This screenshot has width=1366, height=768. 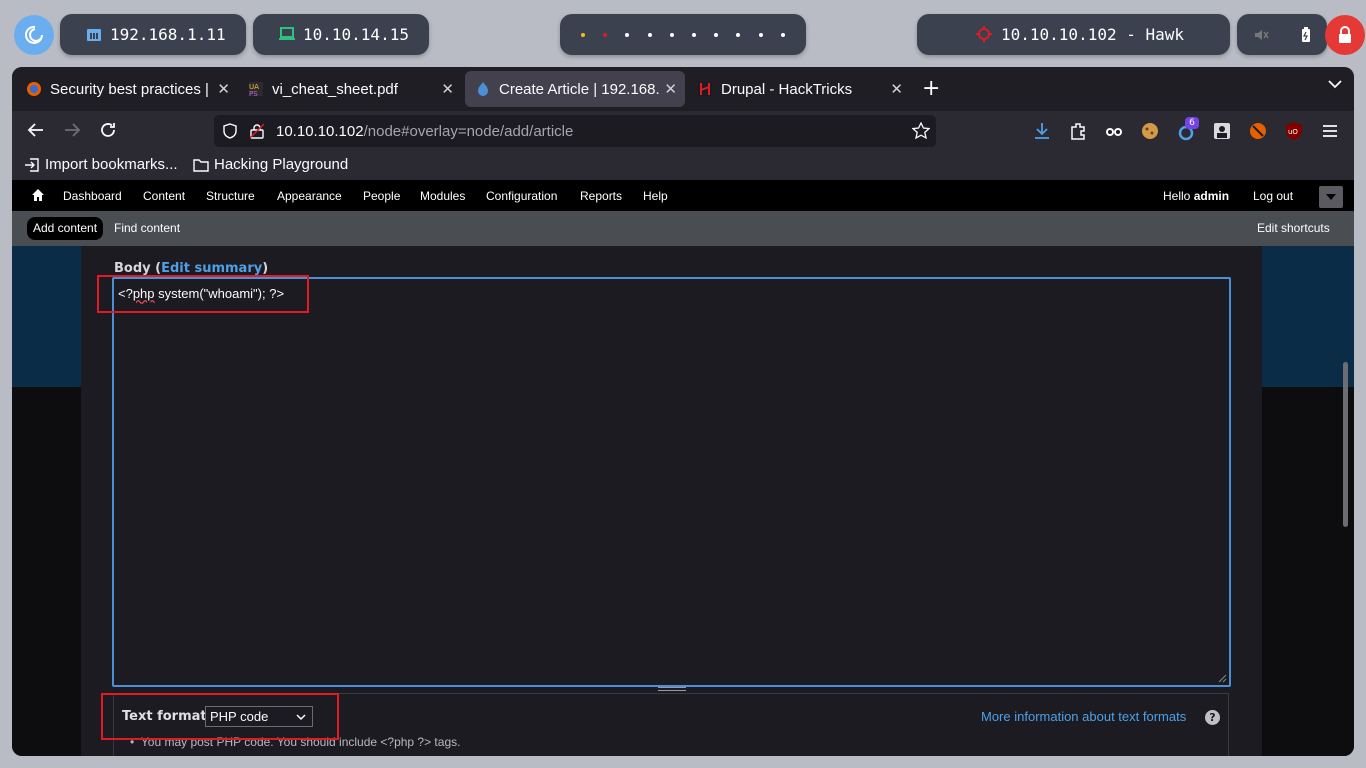 What do you see at coordinates (94, 35) in the screenshot?
I see `network-icon` at bounding box center [94, 35].